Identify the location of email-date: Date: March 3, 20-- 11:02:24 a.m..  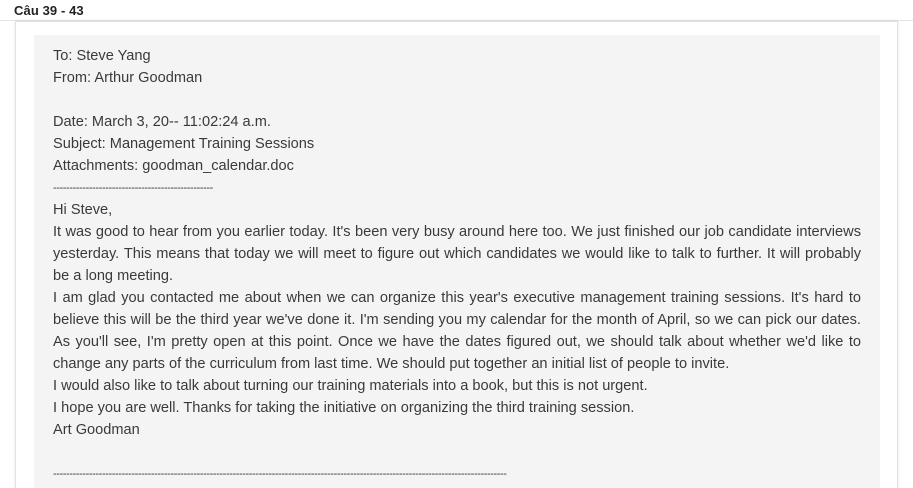
(162, 122).